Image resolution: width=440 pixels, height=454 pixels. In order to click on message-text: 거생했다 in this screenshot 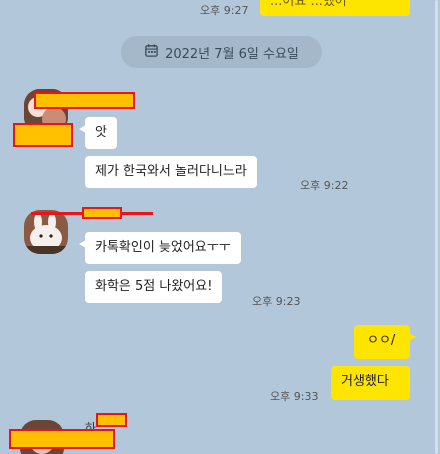, I will do `click(365, 381)`.